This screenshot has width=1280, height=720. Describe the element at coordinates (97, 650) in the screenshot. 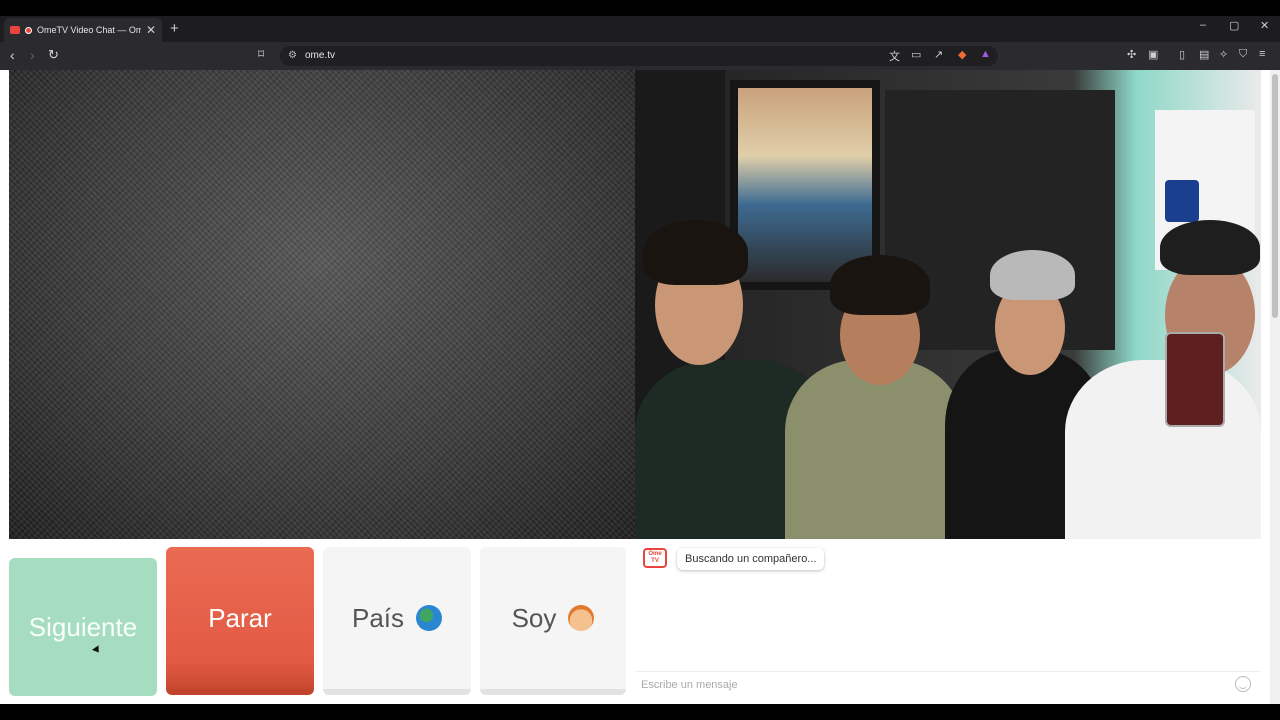

I see `mouse-cursor-icon` at that location.